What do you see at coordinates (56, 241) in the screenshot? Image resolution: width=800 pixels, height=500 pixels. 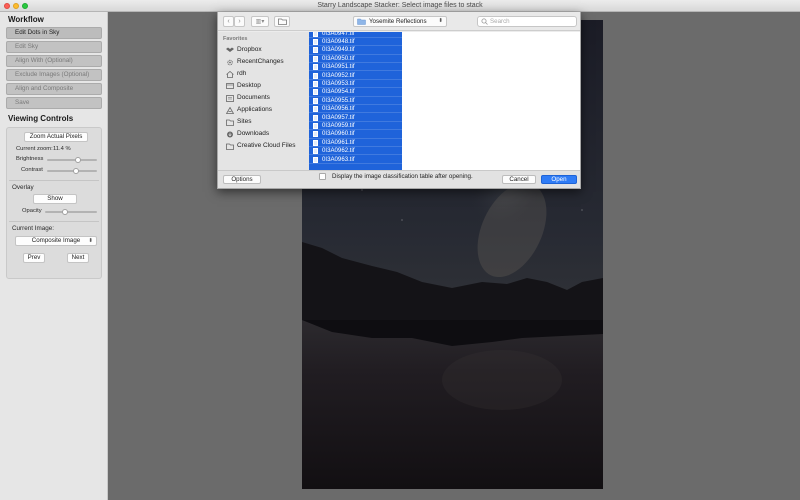 I see `current-image-select: Composite Image ⬍` at bounding box center [56, 241].